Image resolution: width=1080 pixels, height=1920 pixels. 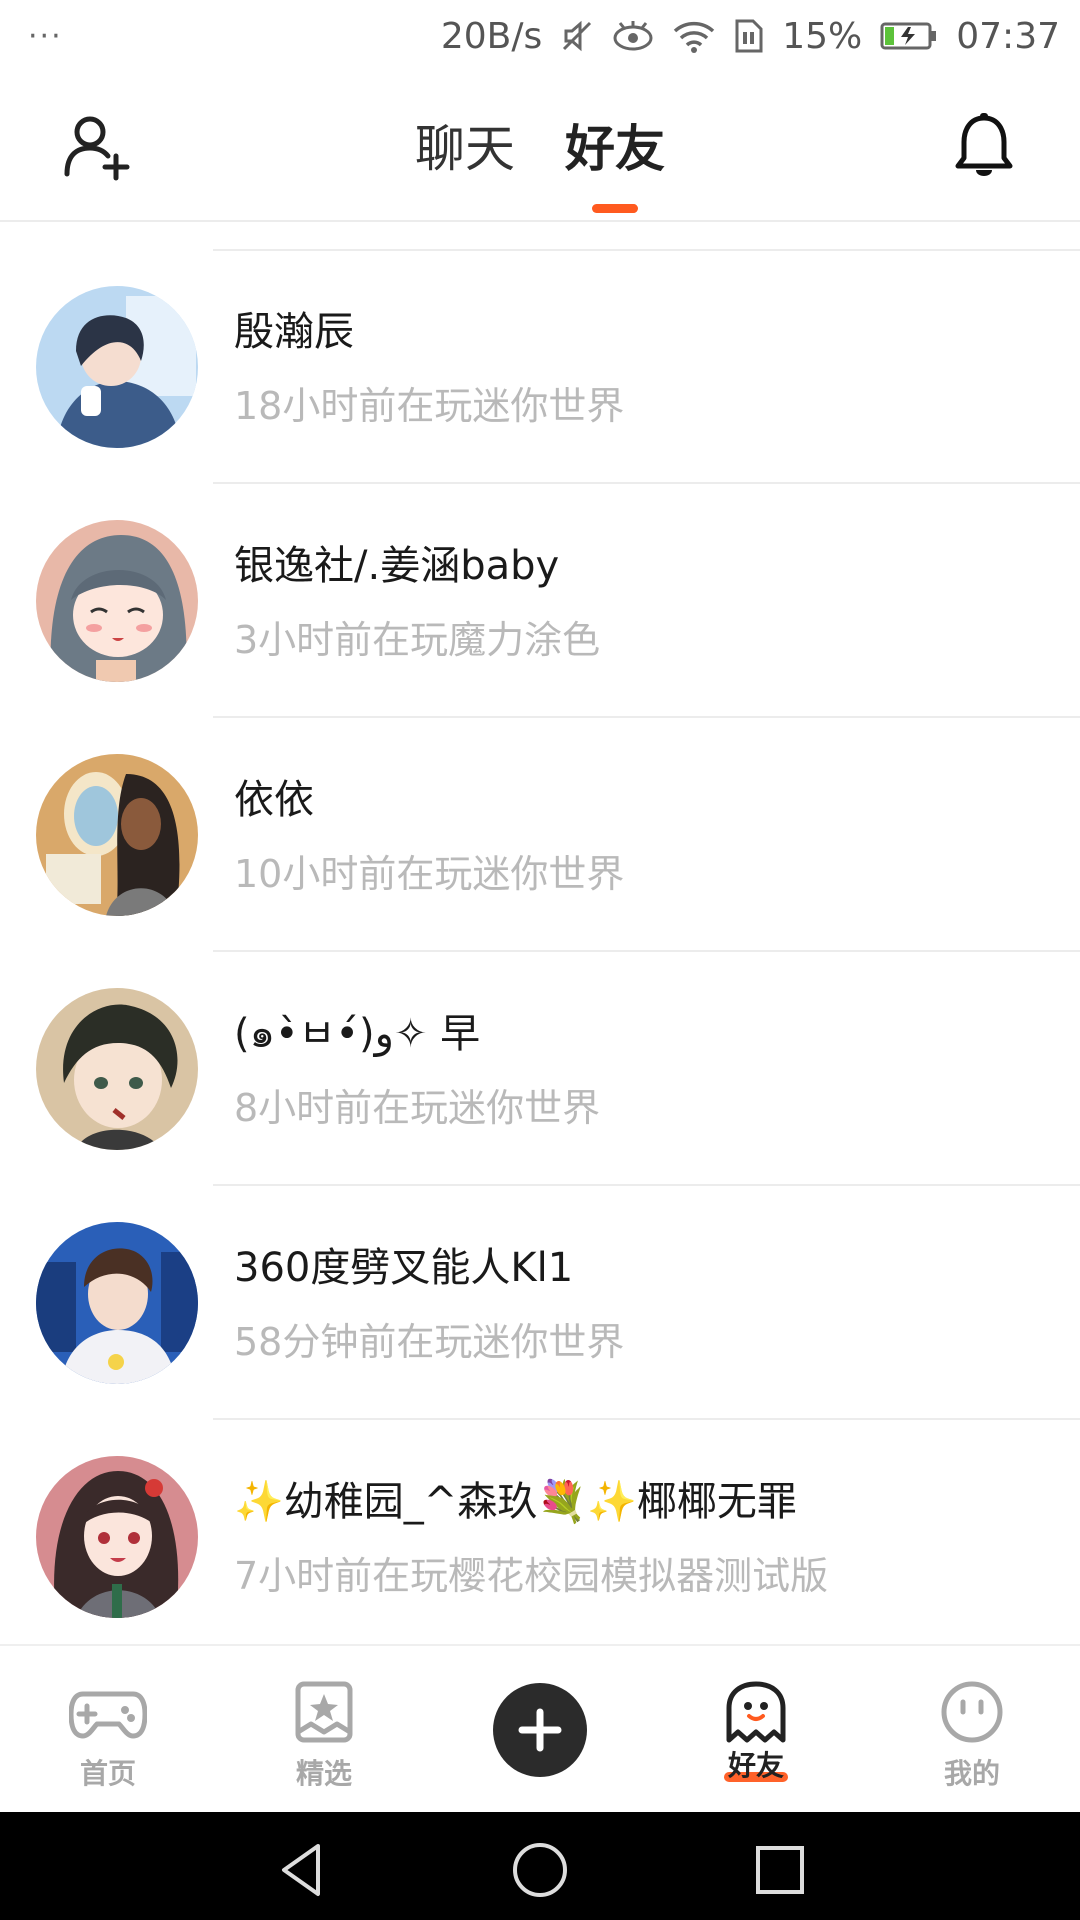 I want to click on top-header: 聊天 好友, so click(x=540, y=147).